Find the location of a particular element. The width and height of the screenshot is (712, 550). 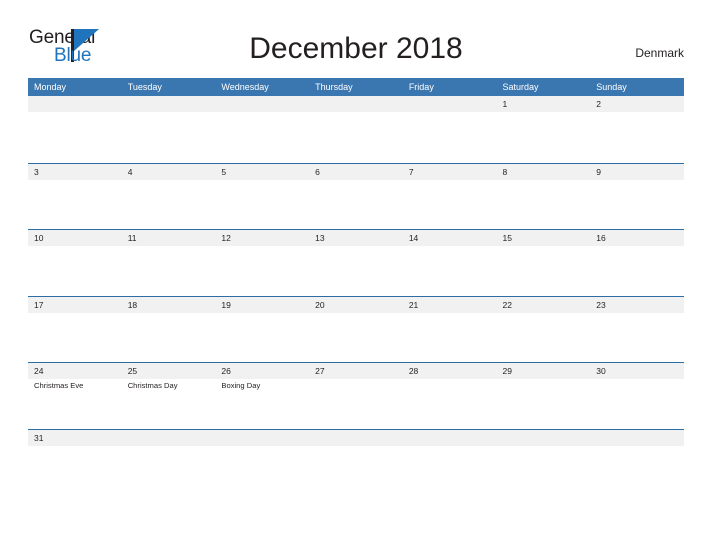

day-cell: 14 is located at coordinates (450, 238).